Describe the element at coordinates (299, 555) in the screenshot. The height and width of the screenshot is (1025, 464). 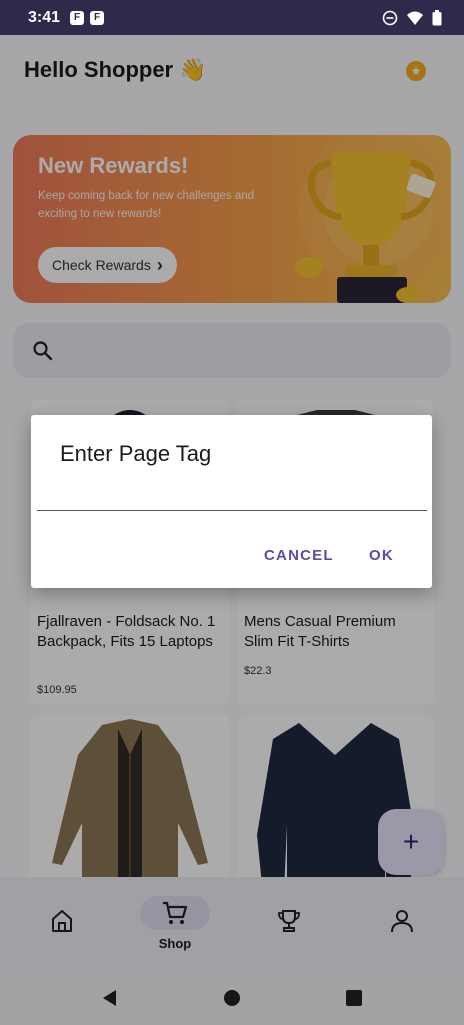
I see `cancel-button: CANCEL` at that location.